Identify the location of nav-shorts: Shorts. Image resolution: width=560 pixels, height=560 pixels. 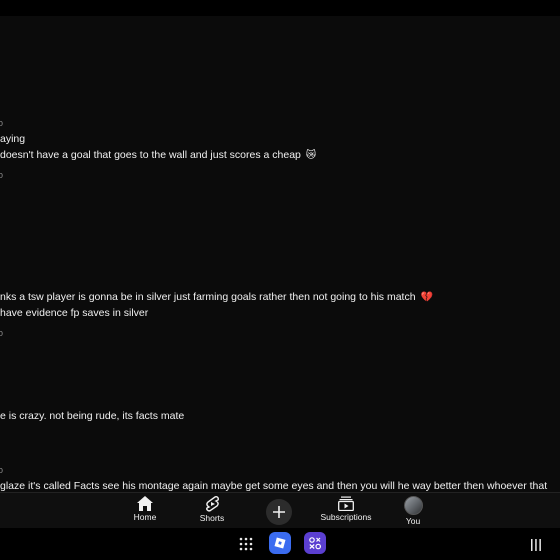
(212, 509).